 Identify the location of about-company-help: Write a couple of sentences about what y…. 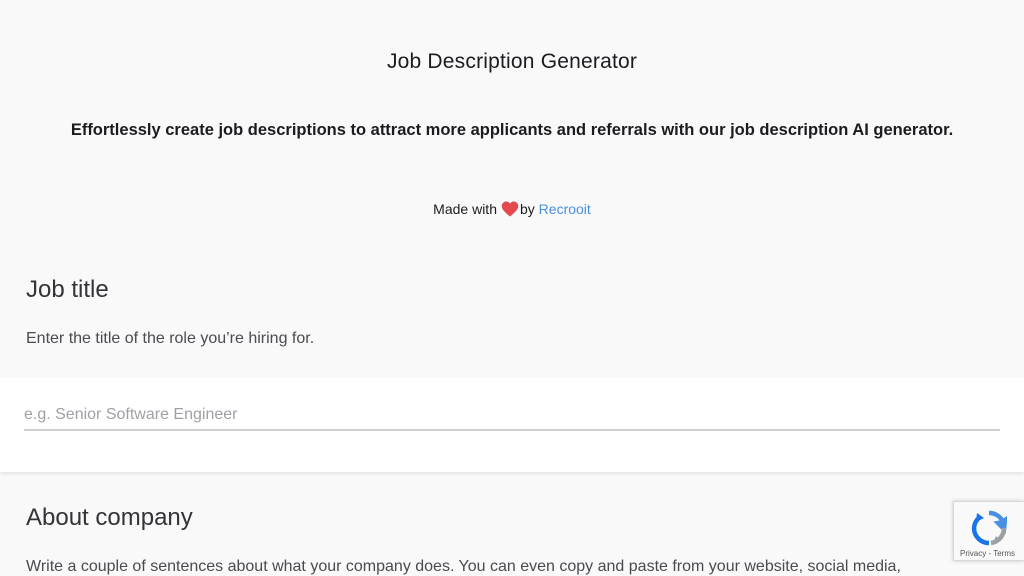
(463, 566).